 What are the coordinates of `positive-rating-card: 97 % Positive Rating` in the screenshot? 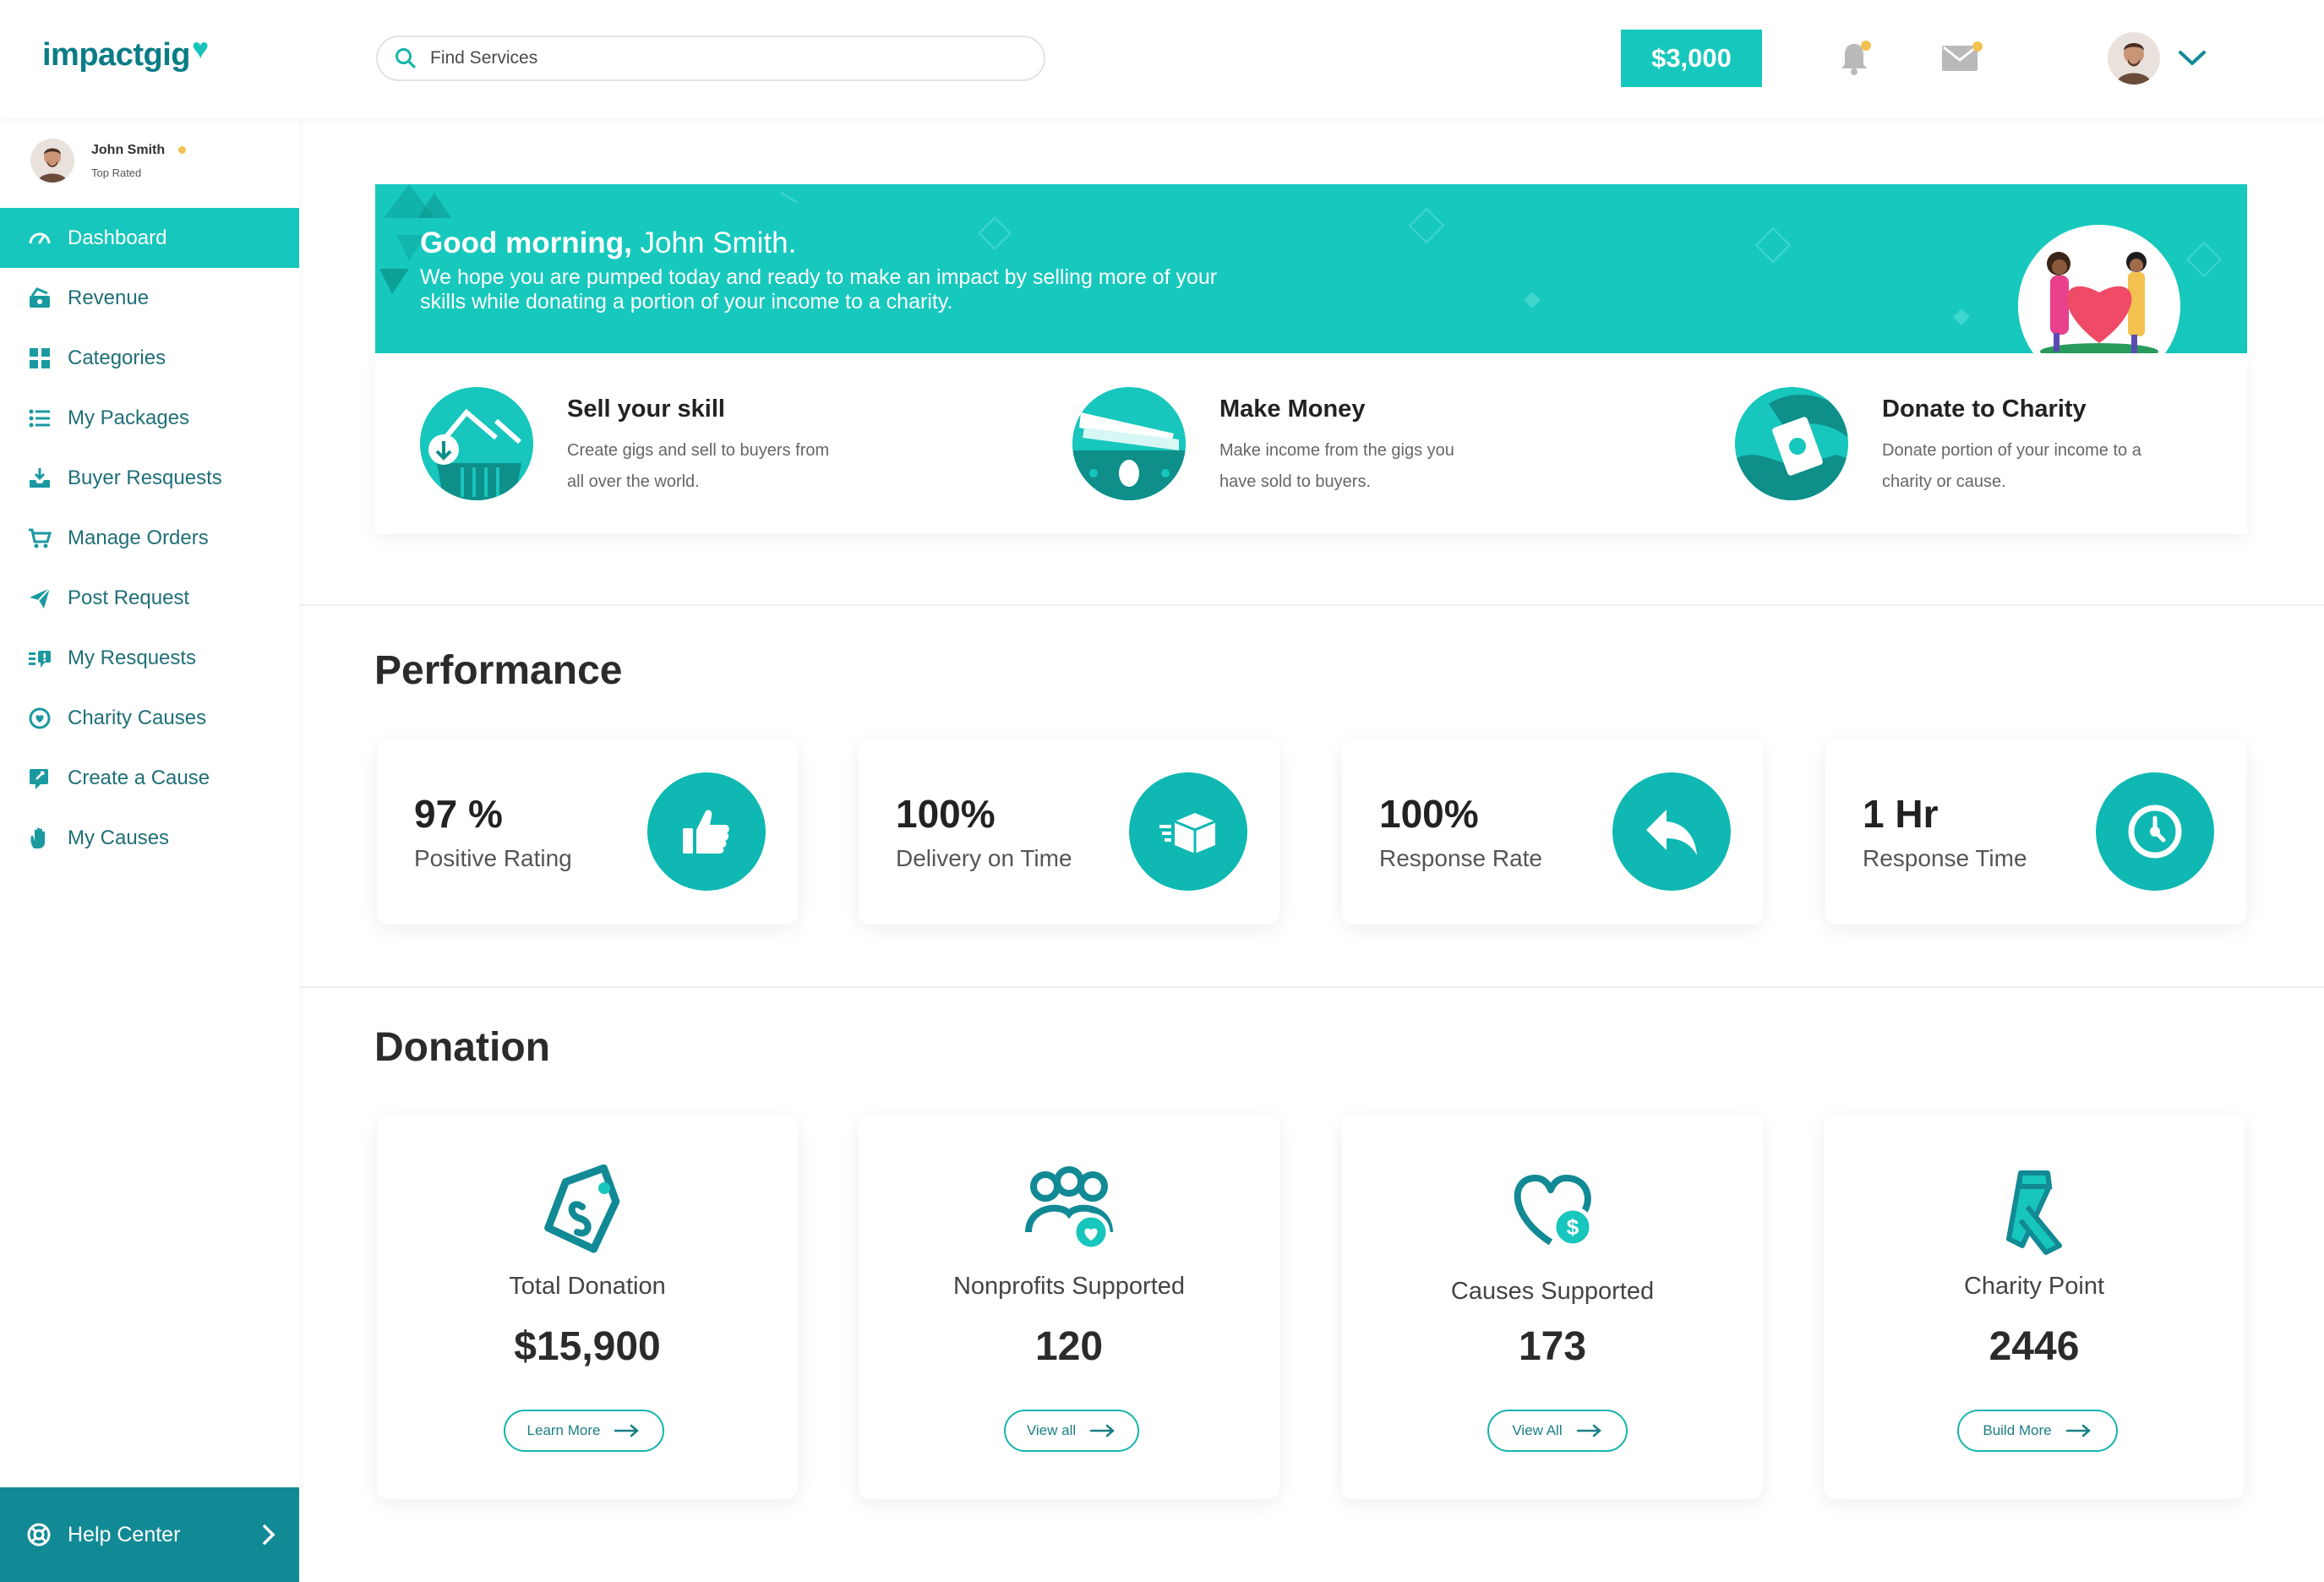 It's located at (587, 832).